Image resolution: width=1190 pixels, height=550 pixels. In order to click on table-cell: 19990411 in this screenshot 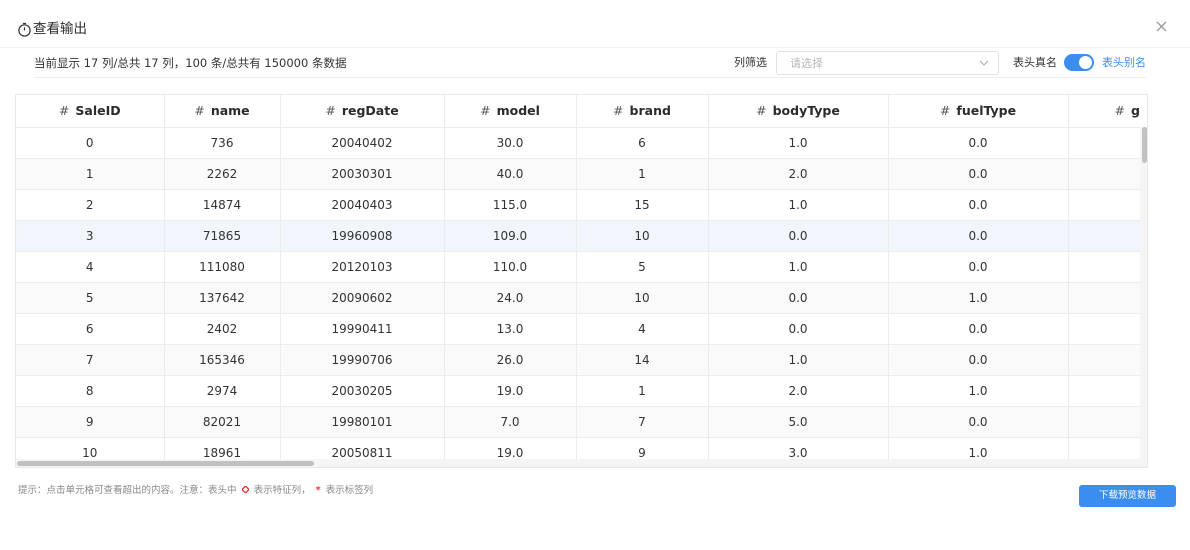, I will do `click(362, 329)`.